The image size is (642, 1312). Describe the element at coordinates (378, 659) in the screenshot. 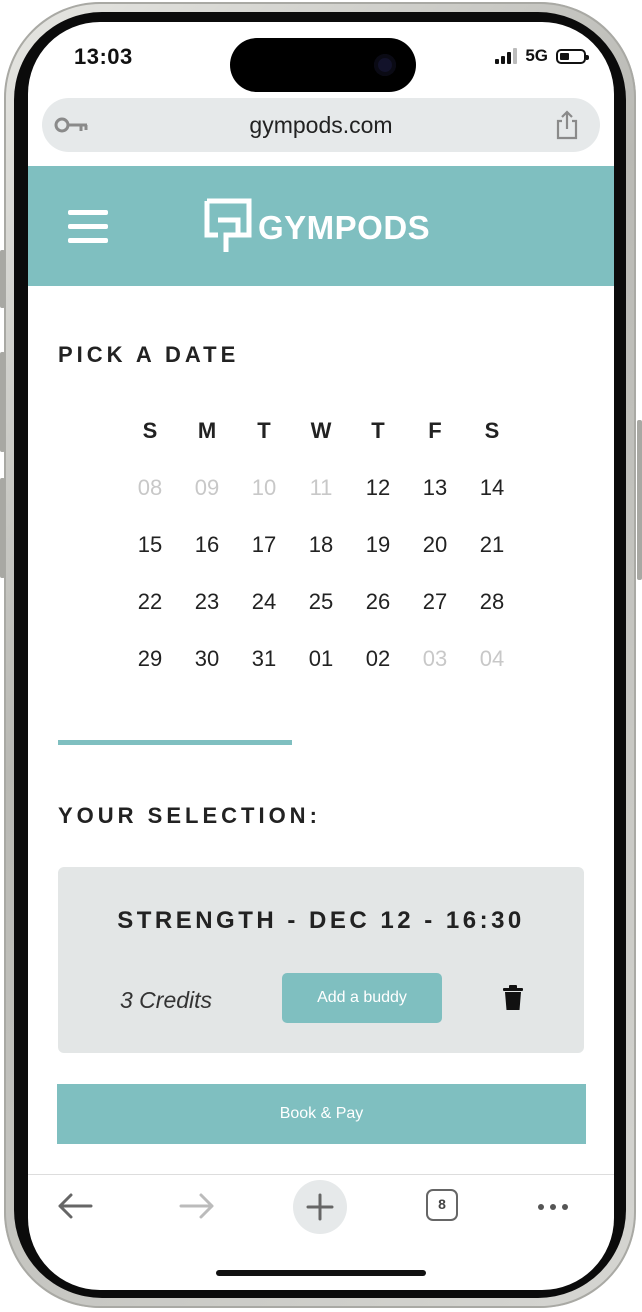

I see `calendar-day: 02` at that location.